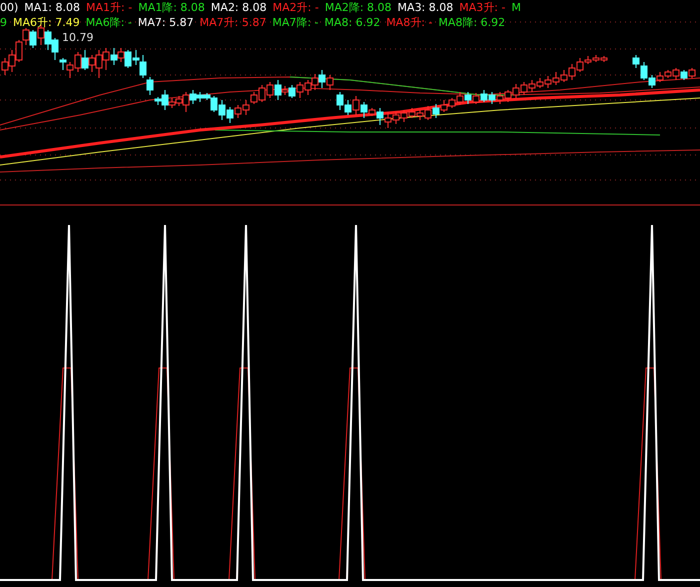  Describe the element at coordinates (352, 22) in the screenshot. I see `legend-item: MA8: 6.92` at that location.